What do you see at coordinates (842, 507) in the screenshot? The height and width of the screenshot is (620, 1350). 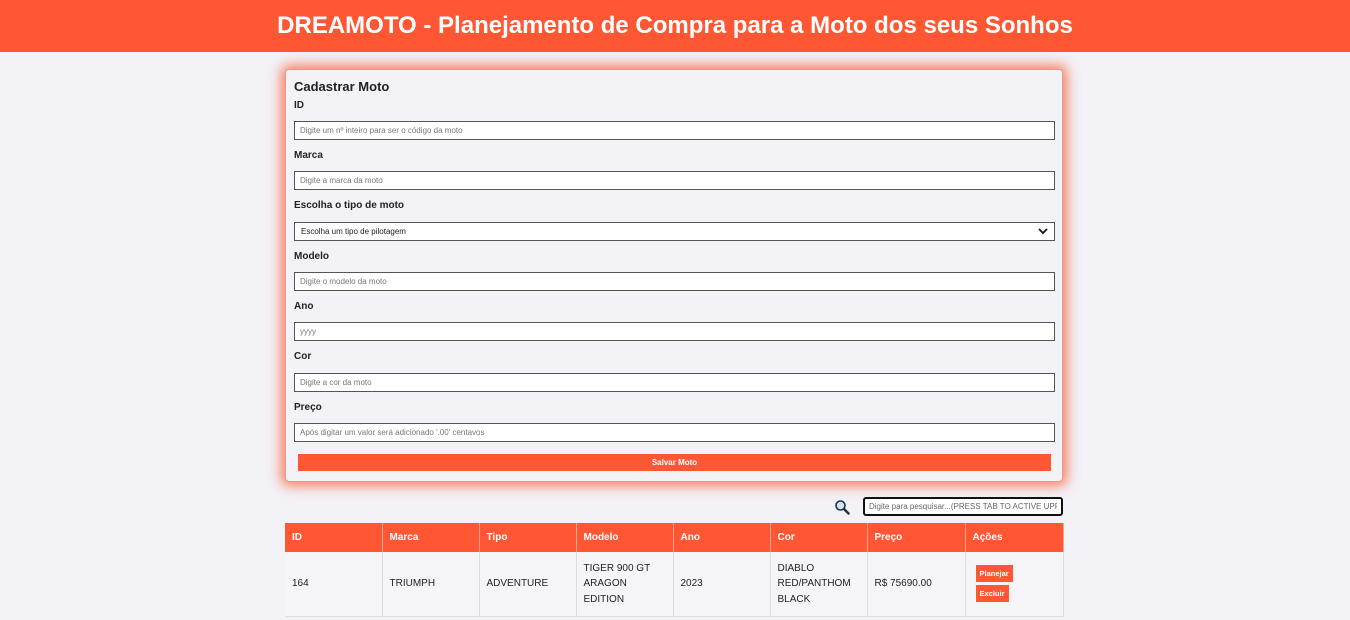 I see `magnifier-icon` at bounding box center [842, 507].